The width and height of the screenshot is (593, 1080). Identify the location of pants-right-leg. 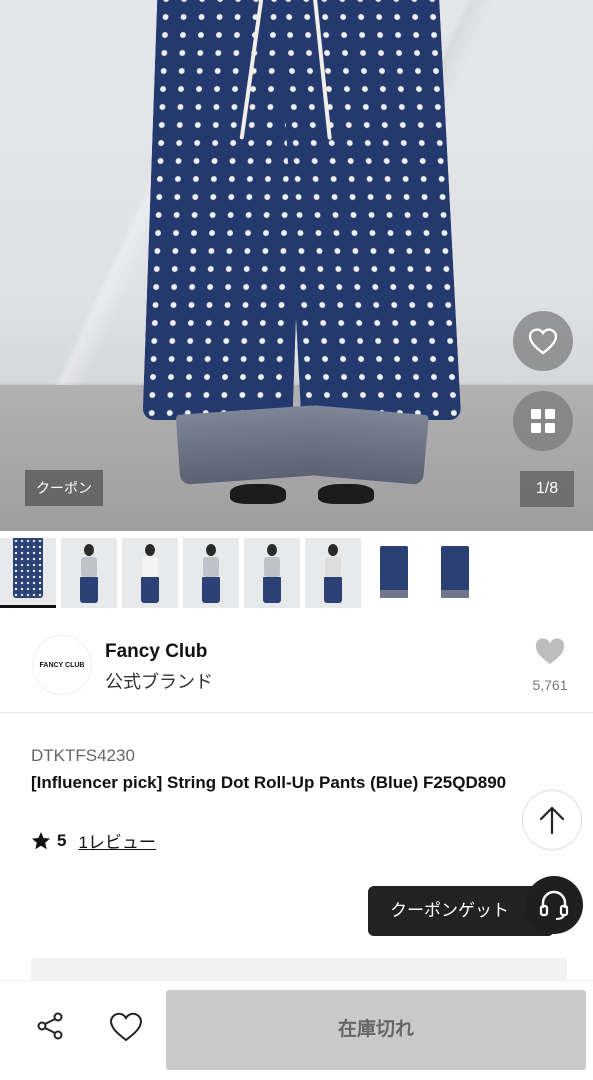
(370, 210).